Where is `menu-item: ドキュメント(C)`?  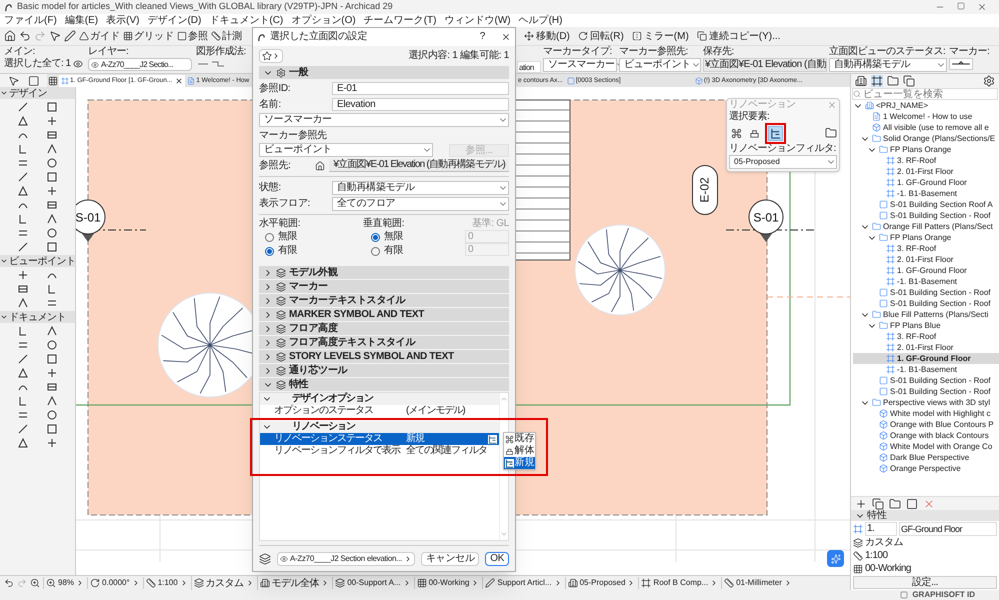
menu-item: ドキュメント(C) is located at coordinates (246, 20).